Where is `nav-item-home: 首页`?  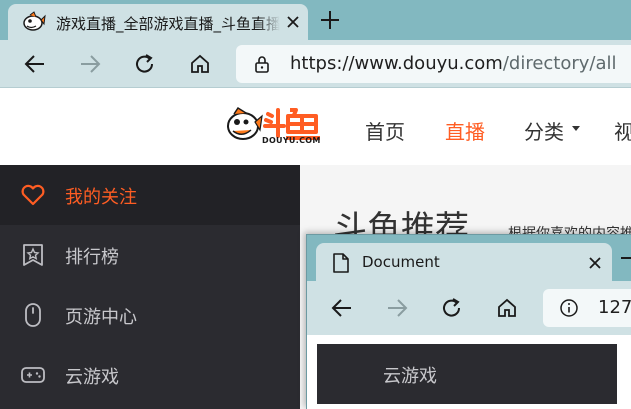 nav-item-home: 首页 is located at coordinates (385, 130).